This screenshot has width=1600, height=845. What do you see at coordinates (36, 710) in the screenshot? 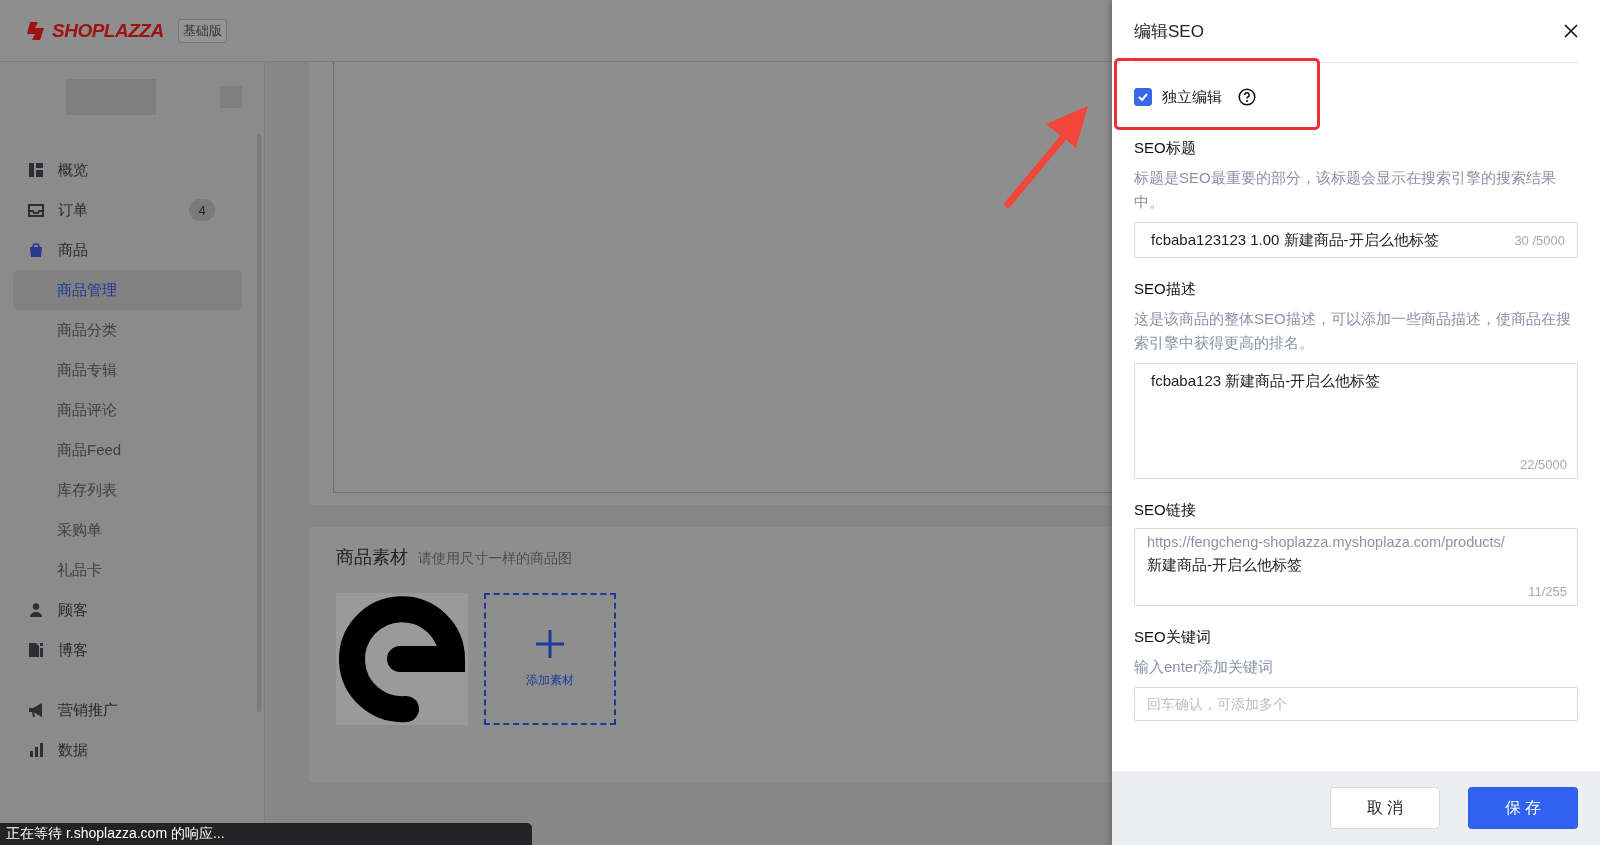
I see `megaphone-icon` at bounding box center [36, 710].